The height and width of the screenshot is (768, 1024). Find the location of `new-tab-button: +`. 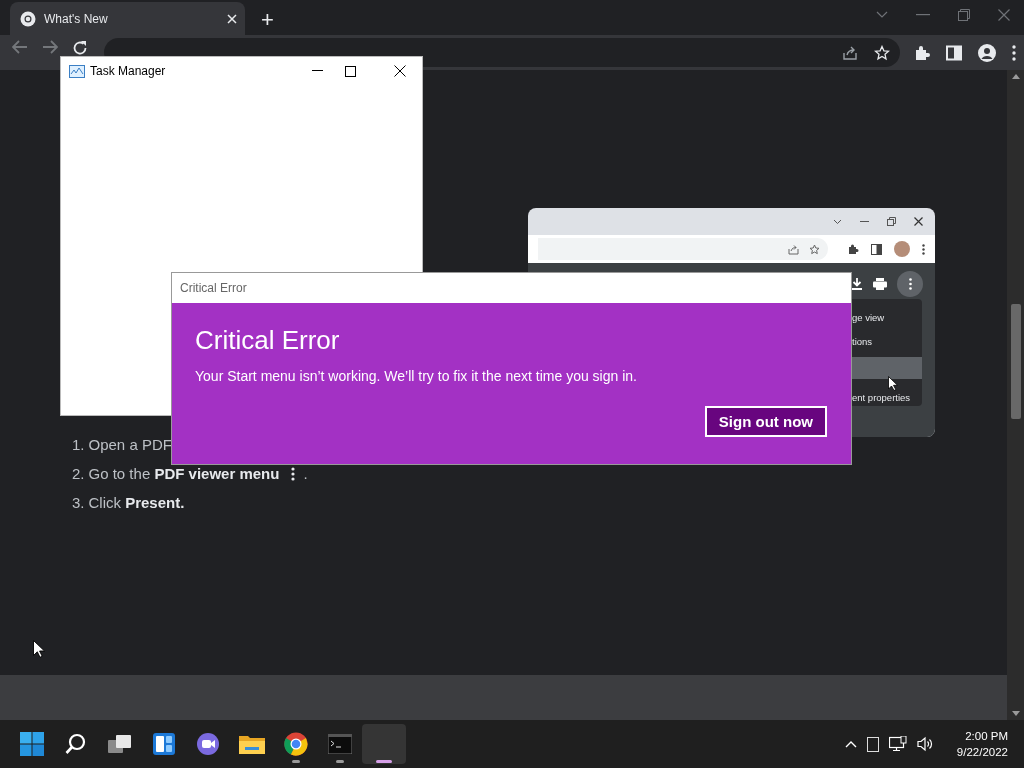

new-tab-button: + is located at coordinates (267, 20).